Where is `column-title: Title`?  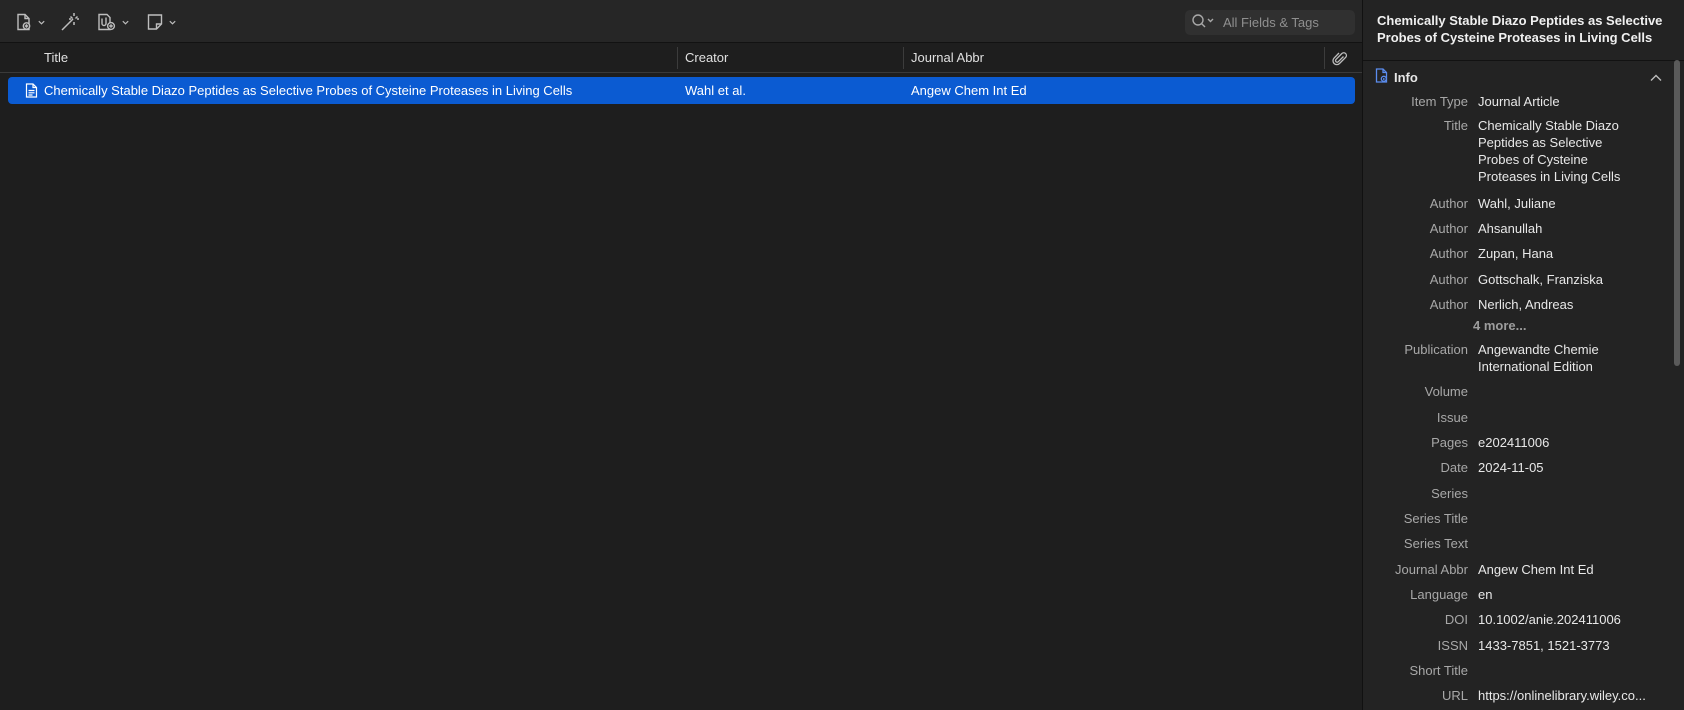 column-title: Title is located at coordinates (56, 58).